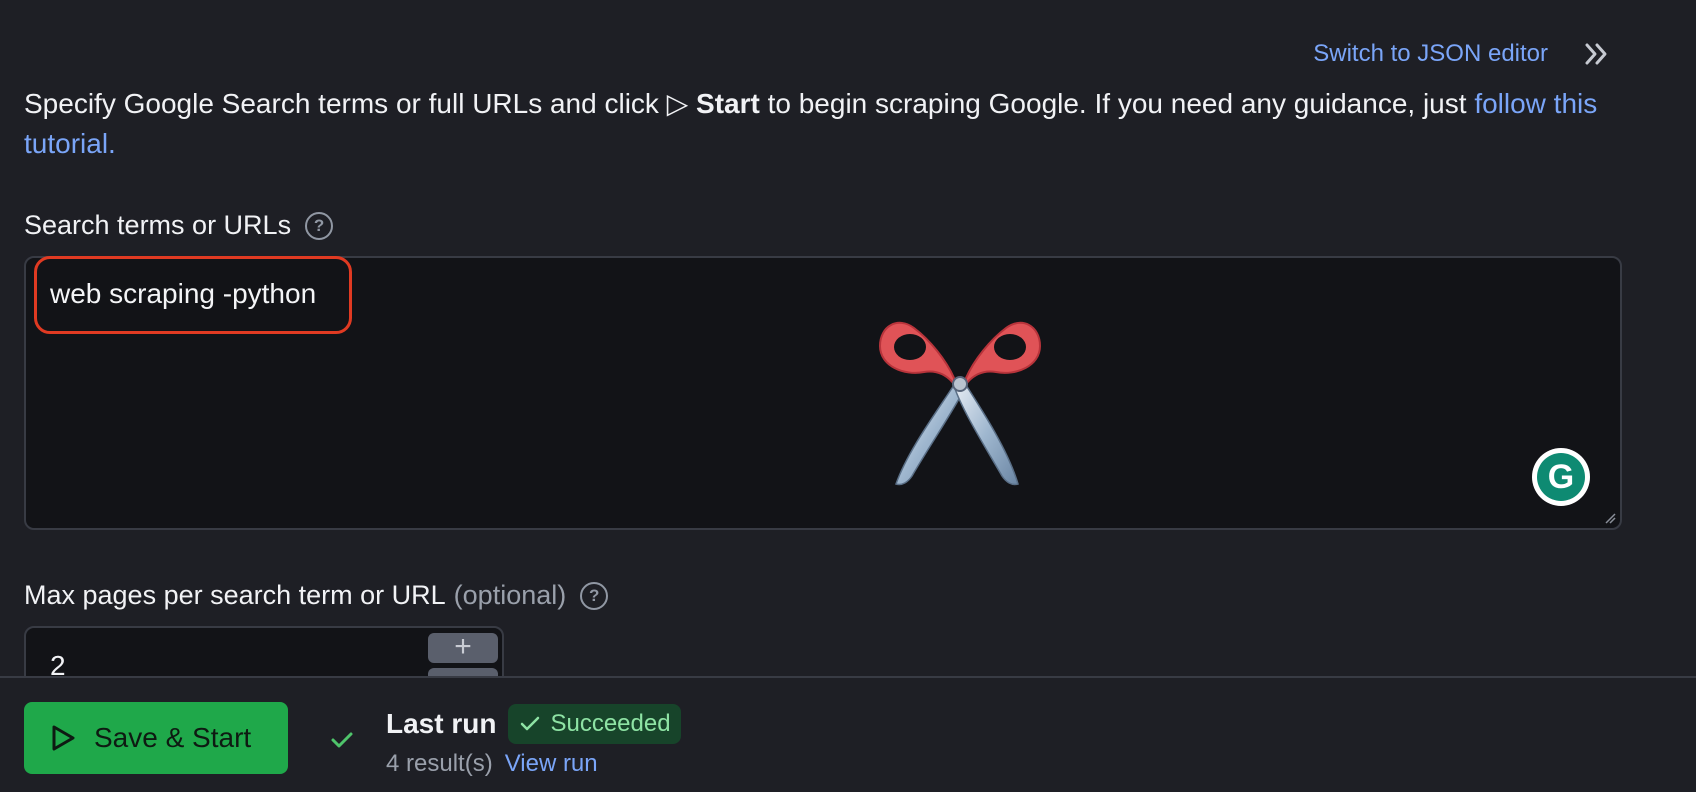 This screenshot has width=1696, height=792. Describe the element at coordinates (728, 103) in the screenshot. I see `start-word: Start` at that location.